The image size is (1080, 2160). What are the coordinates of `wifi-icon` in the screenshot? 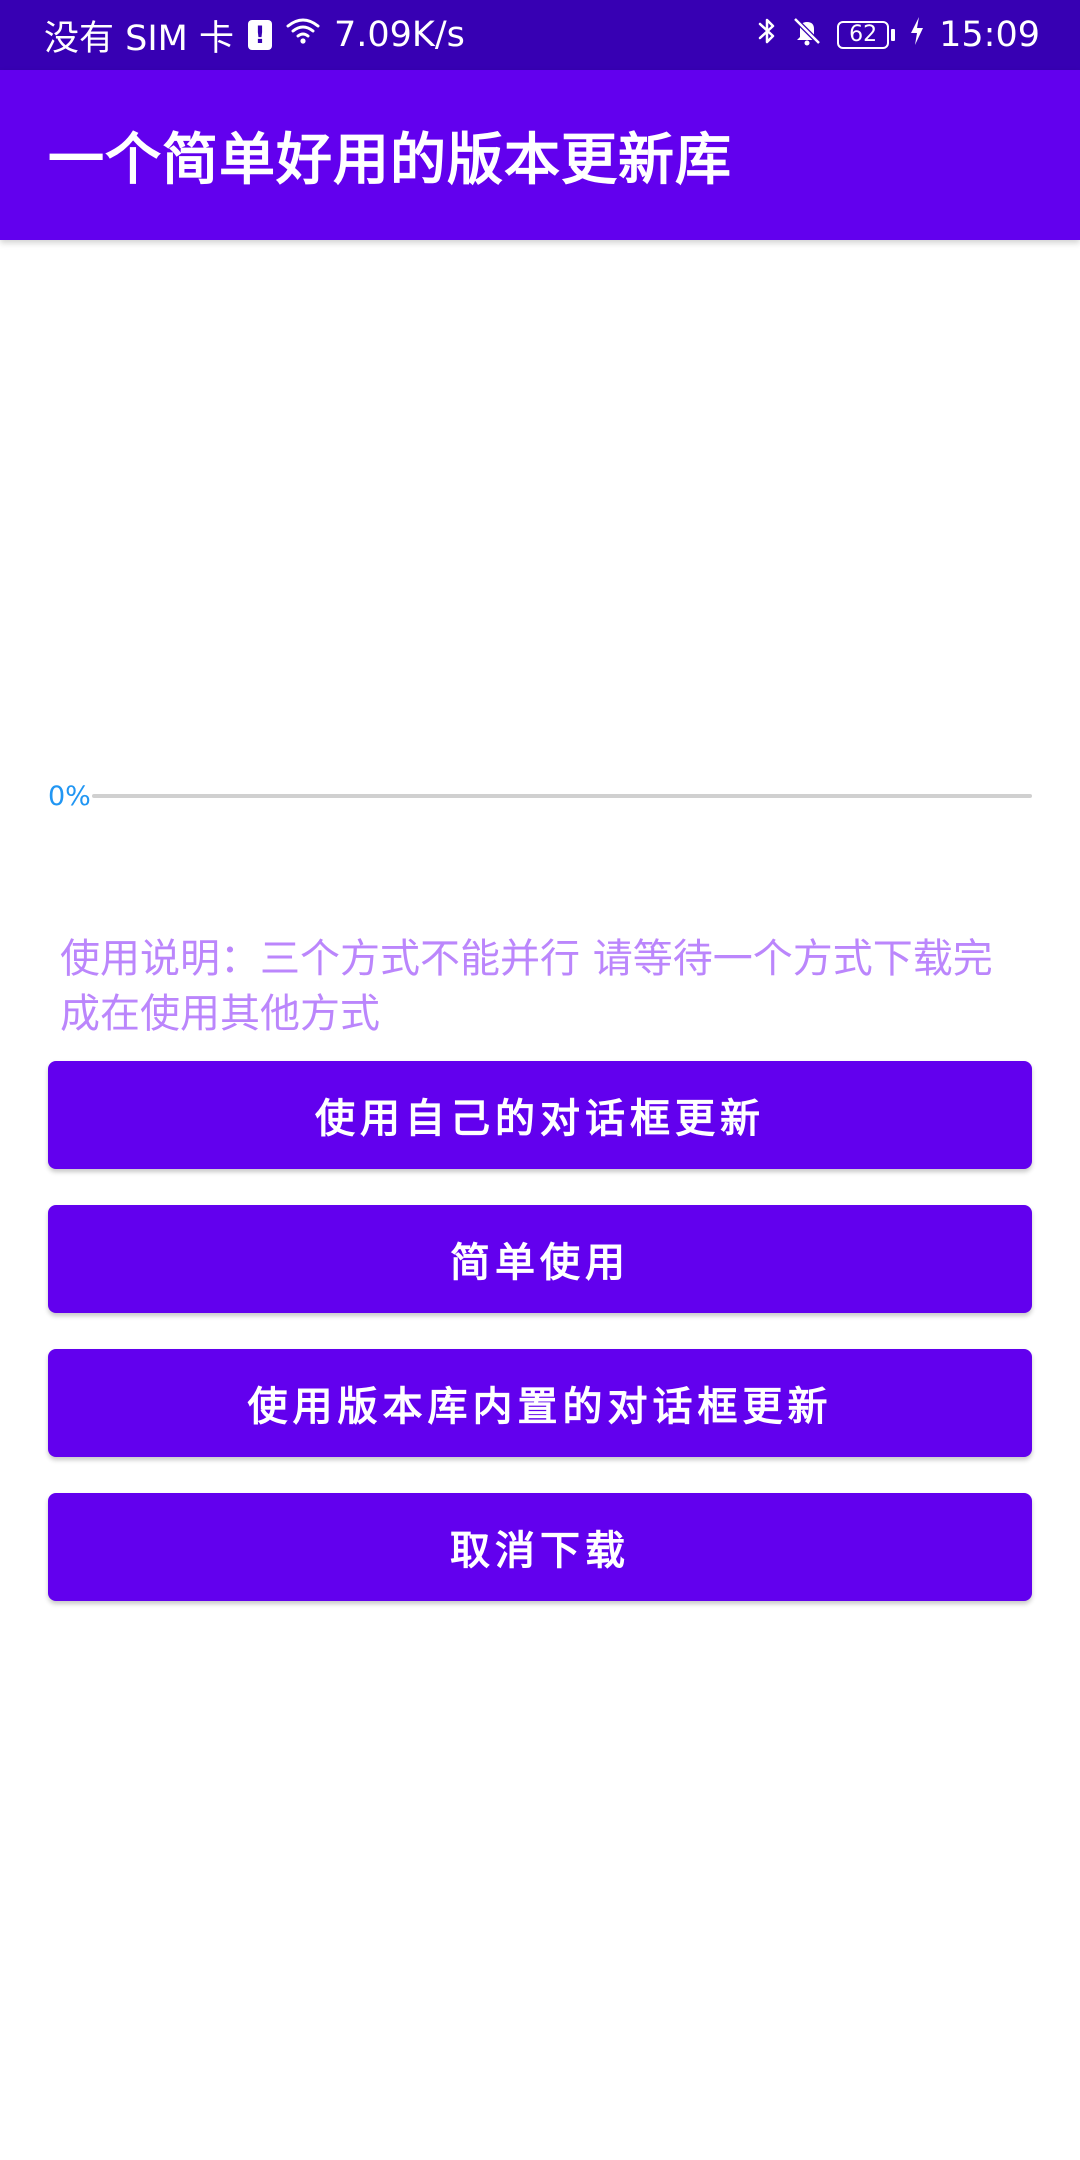 It's located at (303, 35).